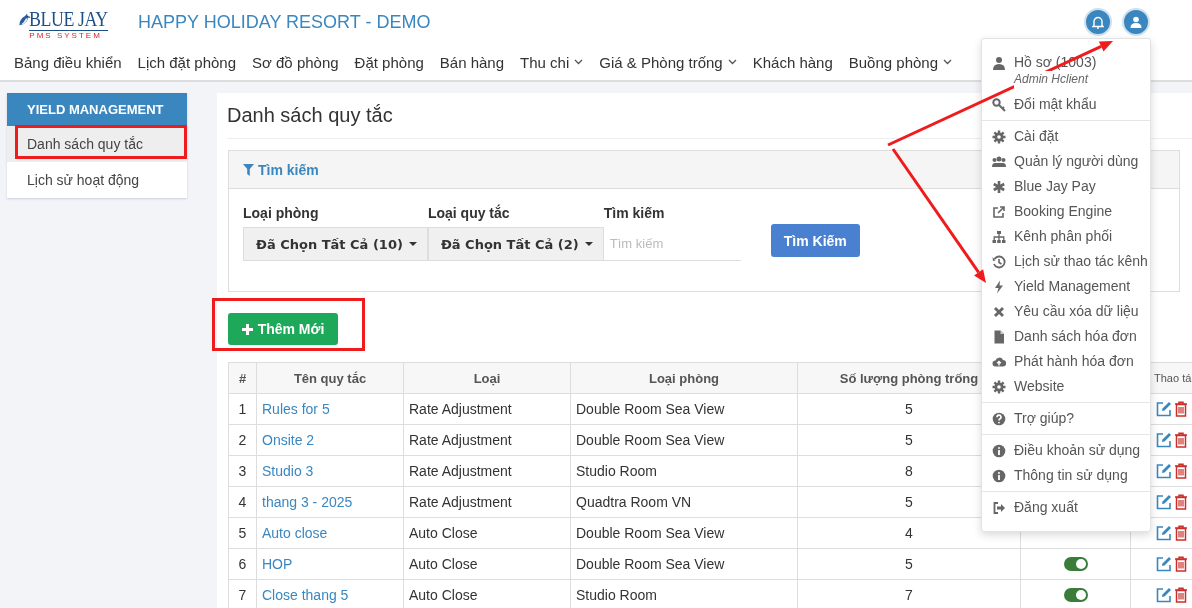  What do you see at coordinates (999, 312) in the screenshot?
I see `close-icon` at bounding box center [999, 312].